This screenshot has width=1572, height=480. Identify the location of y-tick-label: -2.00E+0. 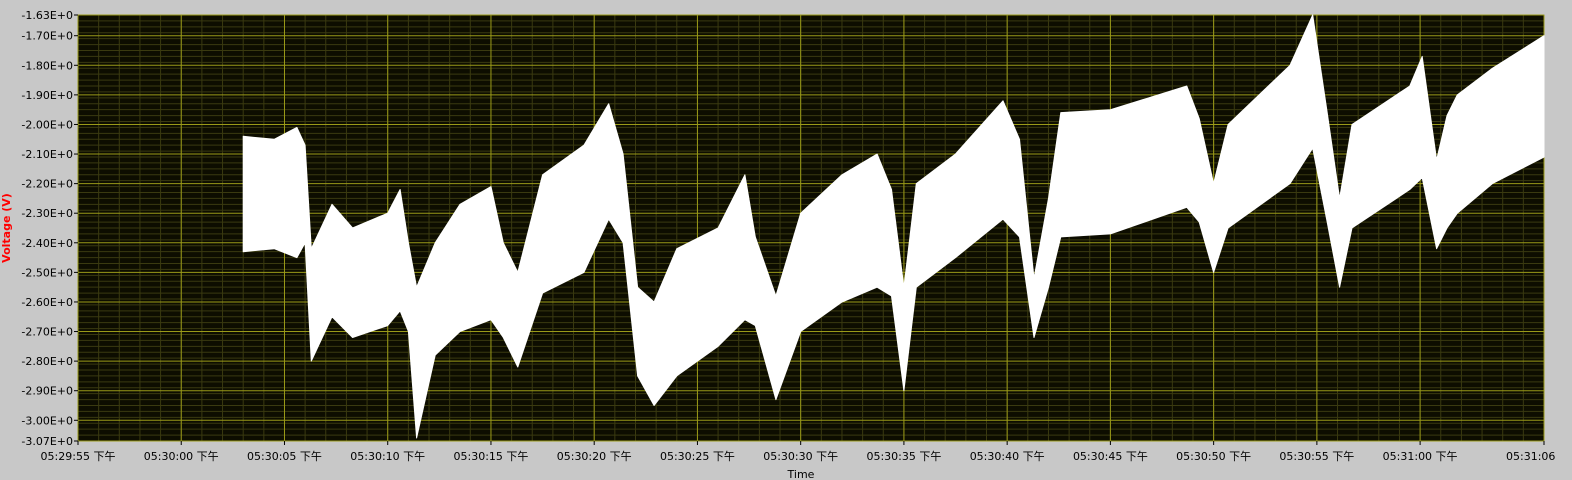
(47, 124).